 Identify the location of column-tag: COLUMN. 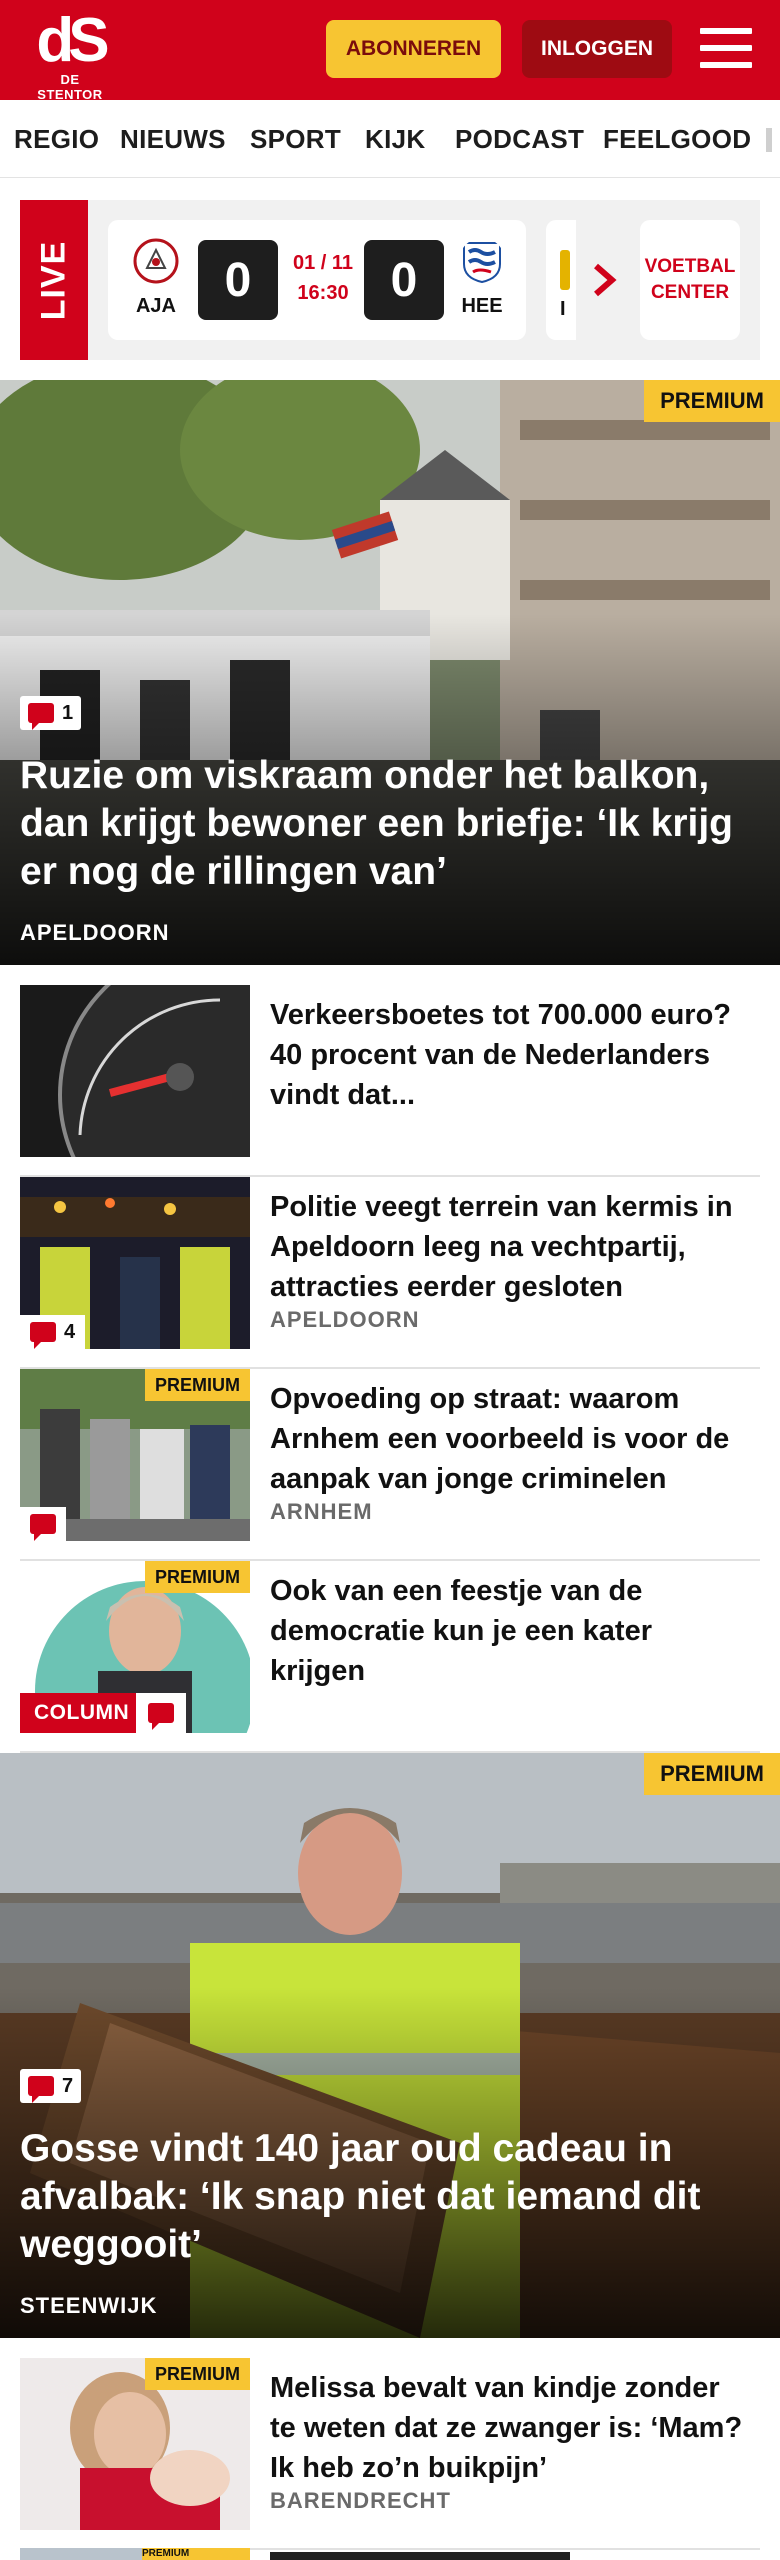
(82, 1713).